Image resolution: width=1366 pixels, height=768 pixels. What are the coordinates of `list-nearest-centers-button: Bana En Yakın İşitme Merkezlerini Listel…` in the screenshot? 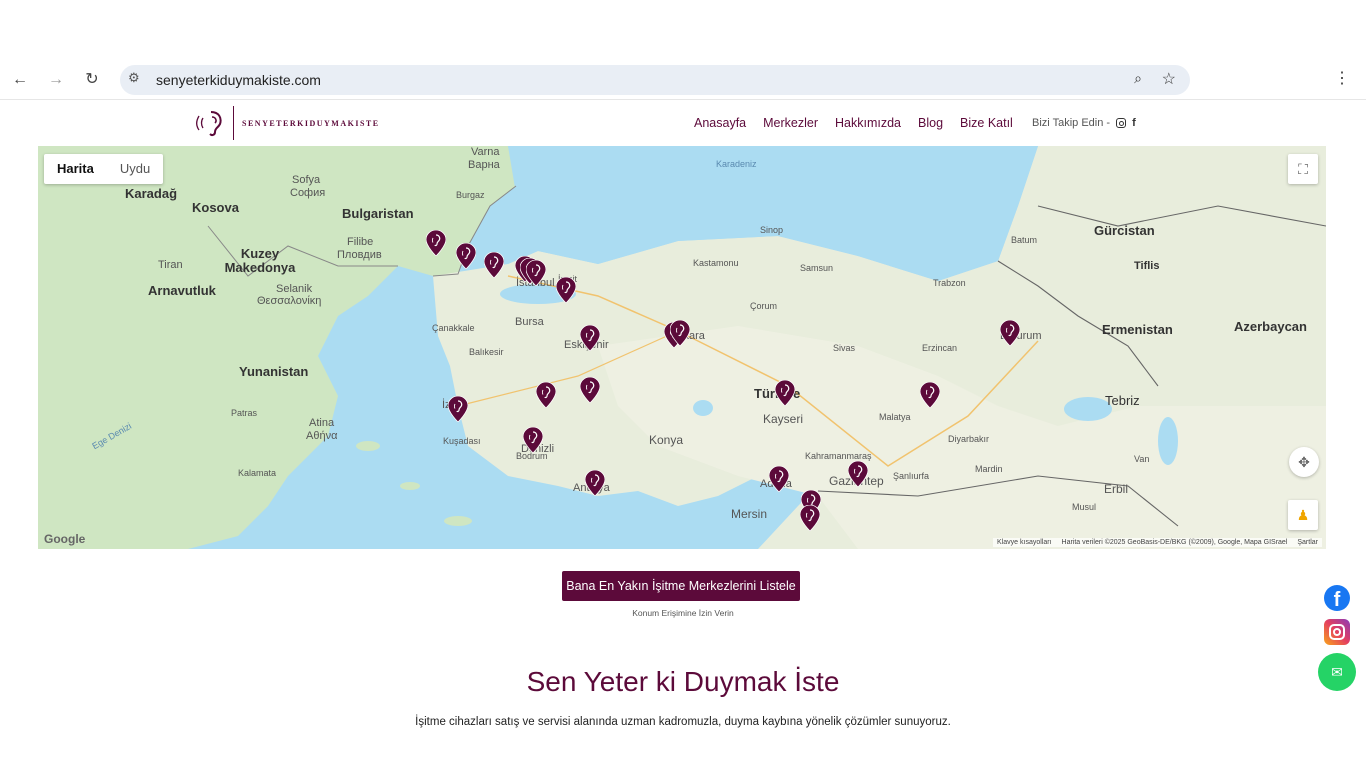 It's located at (681, 586).